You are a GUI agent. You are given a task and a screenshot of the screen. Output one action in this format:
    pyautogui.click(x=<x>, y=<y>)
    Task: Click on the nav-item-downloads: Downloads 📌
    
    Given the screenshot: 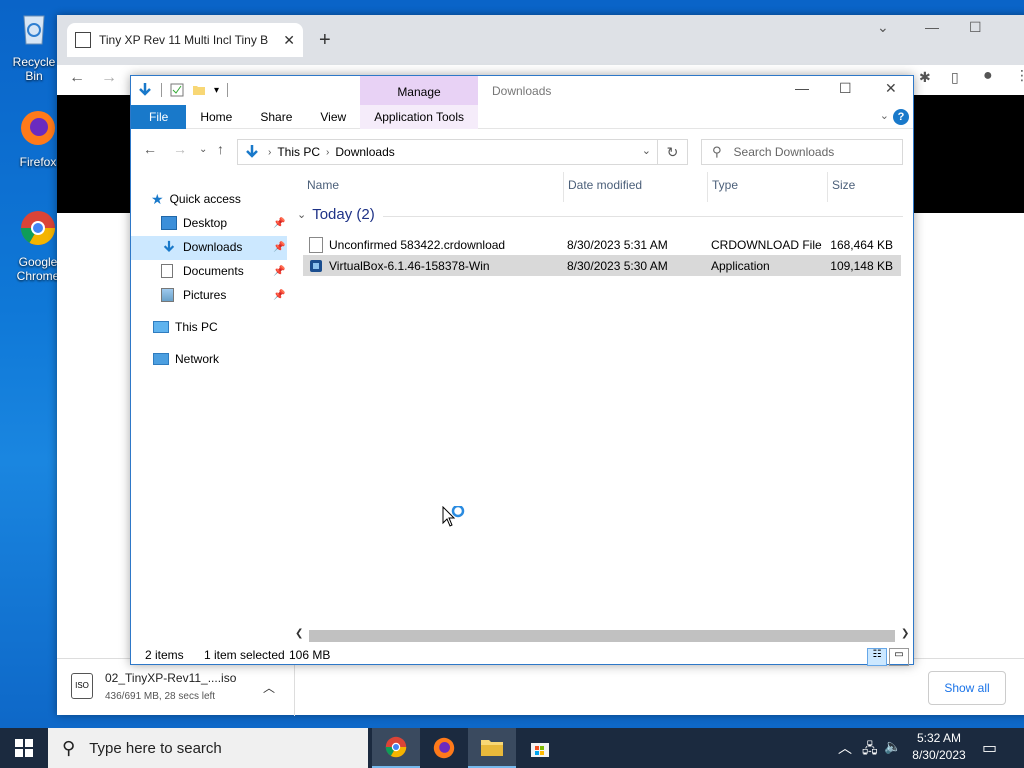 What is the action you would take?
    pyautogui.click(x=224, y=247)
    